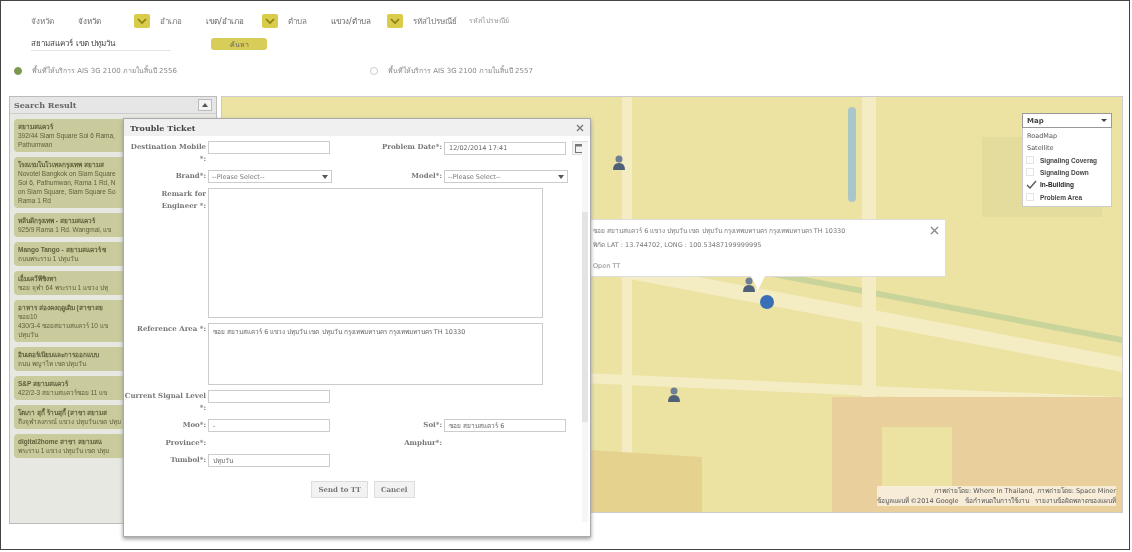 The height and width of the screenshot is (552, 1132). What do you see at coordinates (235, 21) in the screenshot?
I see `filter-dropdown: เขต/อำเภอ` at bounding box center [235, 21].